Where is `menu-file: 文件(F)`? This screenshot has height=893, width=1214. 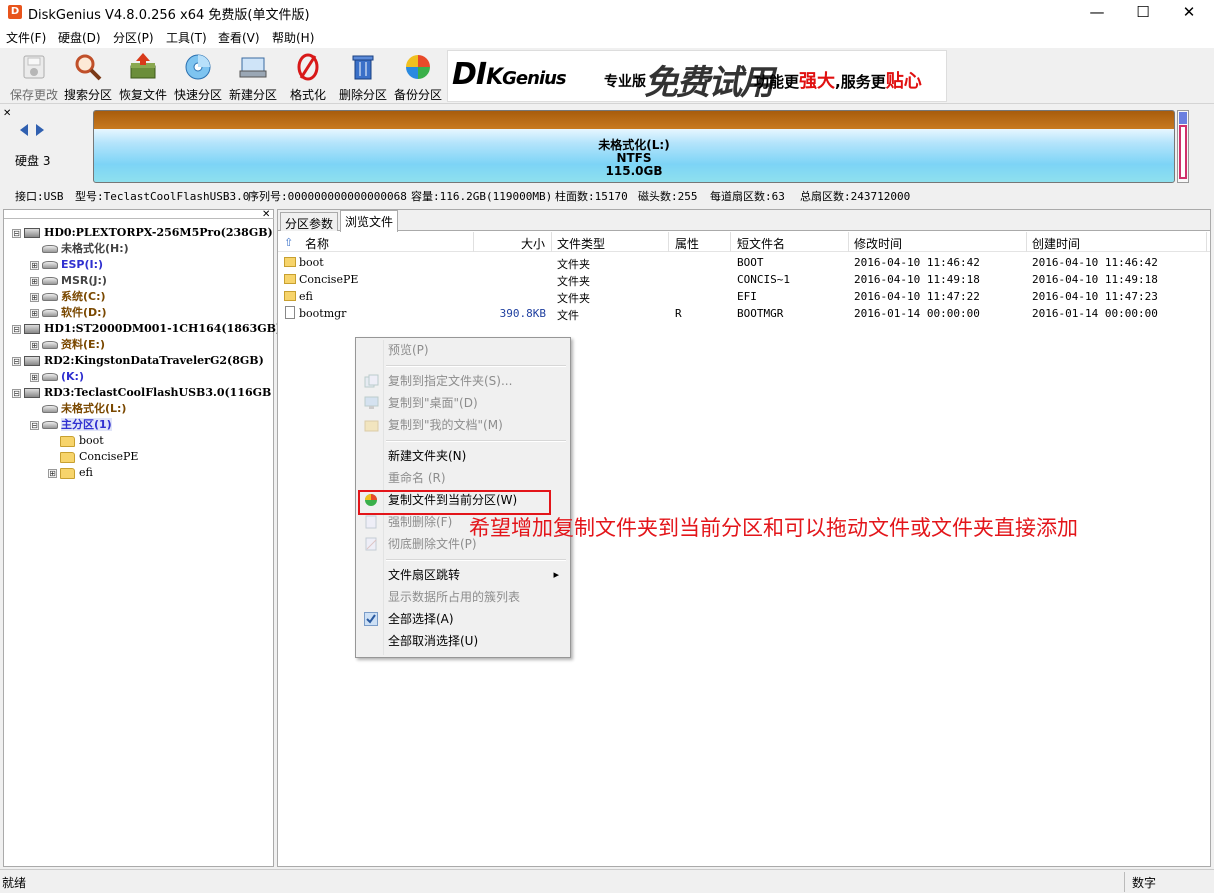
menu-file: 文件(F) is located at coordinates (26, 37).